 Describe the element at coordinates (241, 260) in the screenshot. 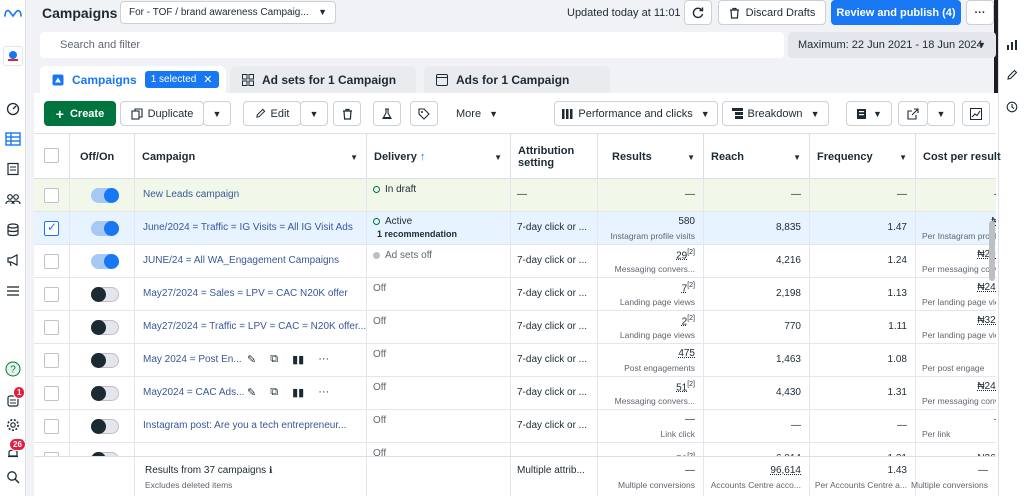

I see `campaign-name-link: JUNE/24 = All WA_Engagement Campaigns` at that location.